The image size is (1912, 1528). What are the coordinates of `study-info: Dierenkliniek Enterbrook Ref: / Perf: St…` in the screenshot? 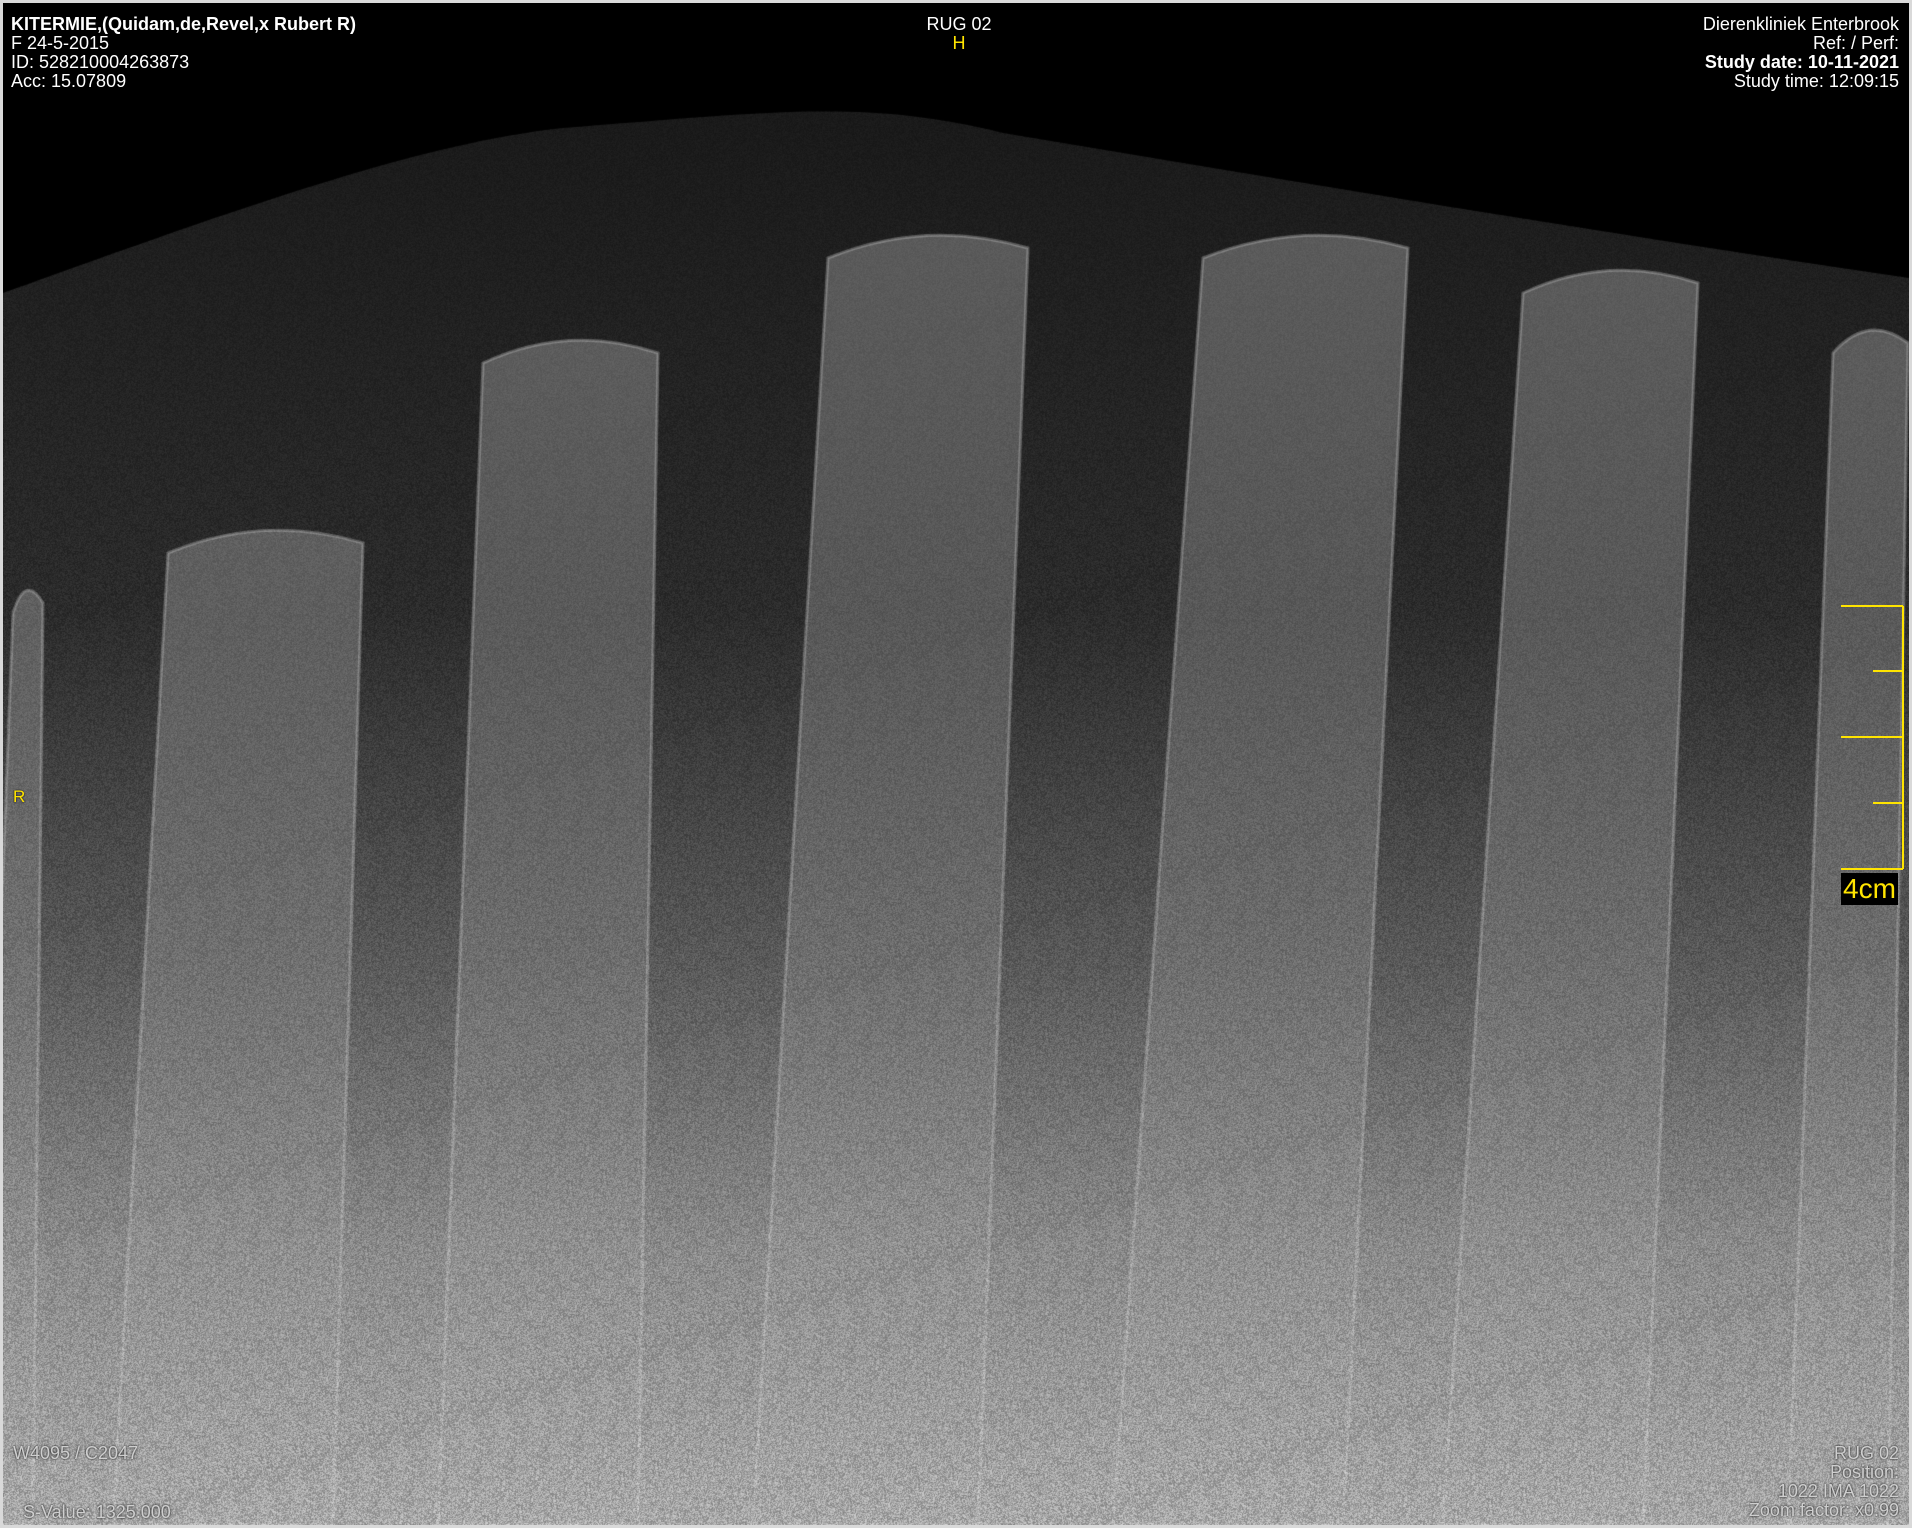 It's located at (1801, 53).